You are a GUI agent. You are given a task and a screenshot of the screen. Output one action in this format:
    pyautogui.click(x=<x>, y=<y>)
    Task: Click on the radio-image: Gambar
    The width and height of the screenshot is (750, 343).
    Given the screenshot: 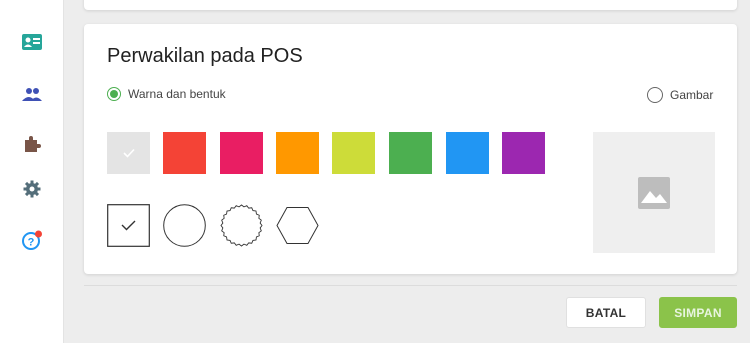 What is the action you would take?
    pyautogui.click(x=680, y=95)
    